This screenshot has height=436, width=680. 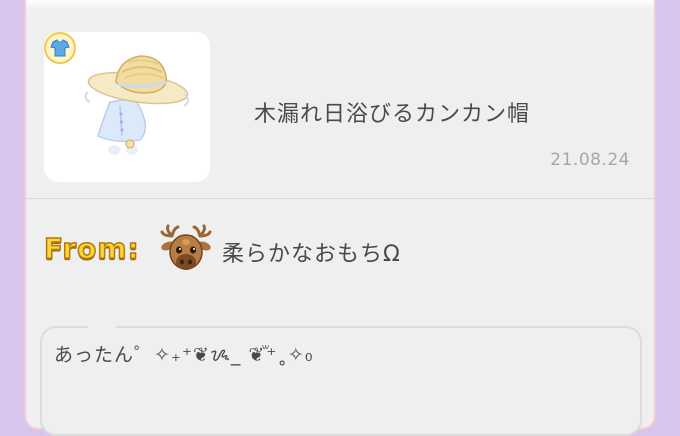 I want to click on message-text: あったん゜✧₊⁺❦ᝰ_ ❦ꙻ⁺˳✧₀, so click(x=184, y=355).